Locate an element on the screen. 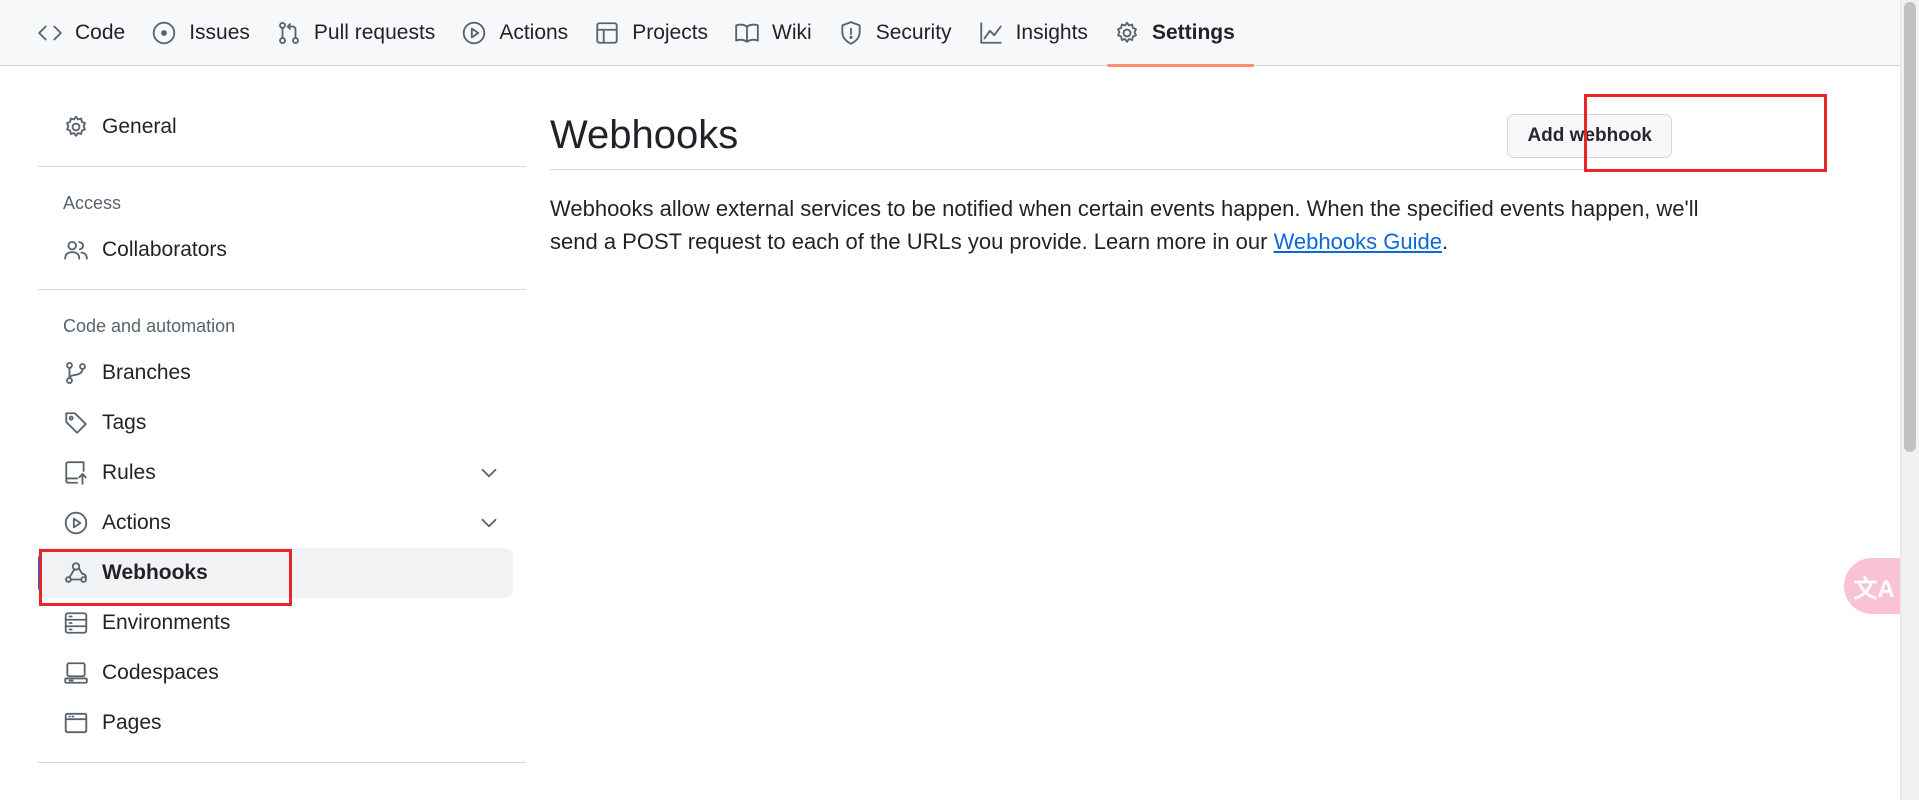 Image resolution: width=1919 pixels, height=800 pixels. sidebar-item-branches: Branches is located at coordinates (282, 373).